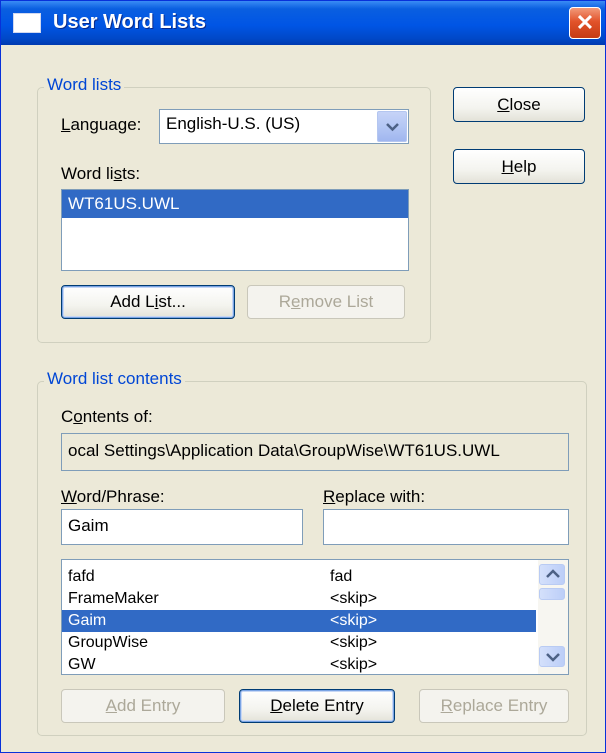  I want to click on replace-with-label: Replace with:, so click(374, 496).